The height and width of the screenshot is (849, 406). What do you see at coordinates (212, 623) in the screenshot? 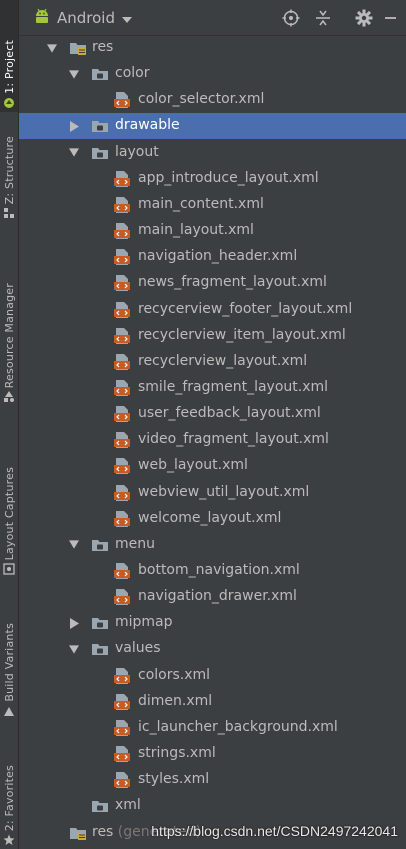
I see `folder-item-mipmap: mipmap` at bounding box center [212, 623].